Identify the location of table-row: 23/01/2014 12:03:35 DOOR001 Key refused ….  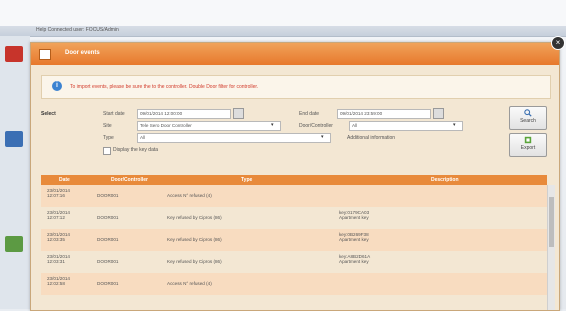
(294, 240).